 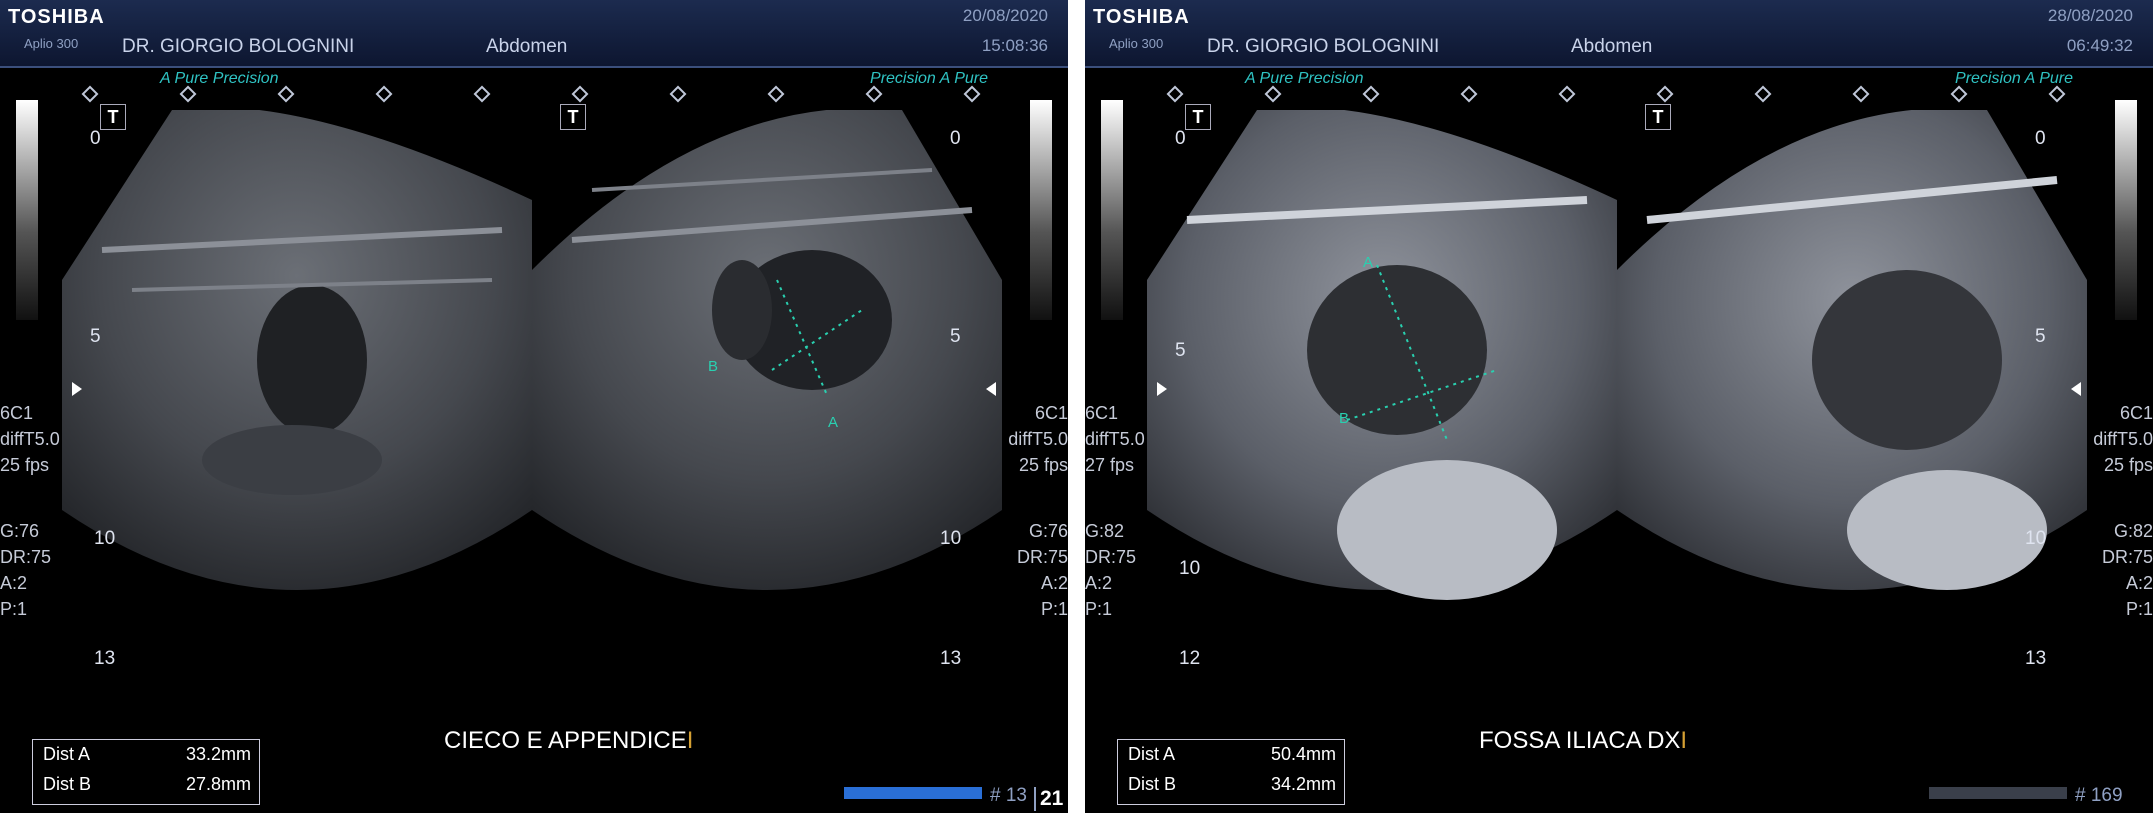 I want to click on measurement-box: Dist A 50.4mm Dist B 34.2mm, so click(x=1231, y=772).